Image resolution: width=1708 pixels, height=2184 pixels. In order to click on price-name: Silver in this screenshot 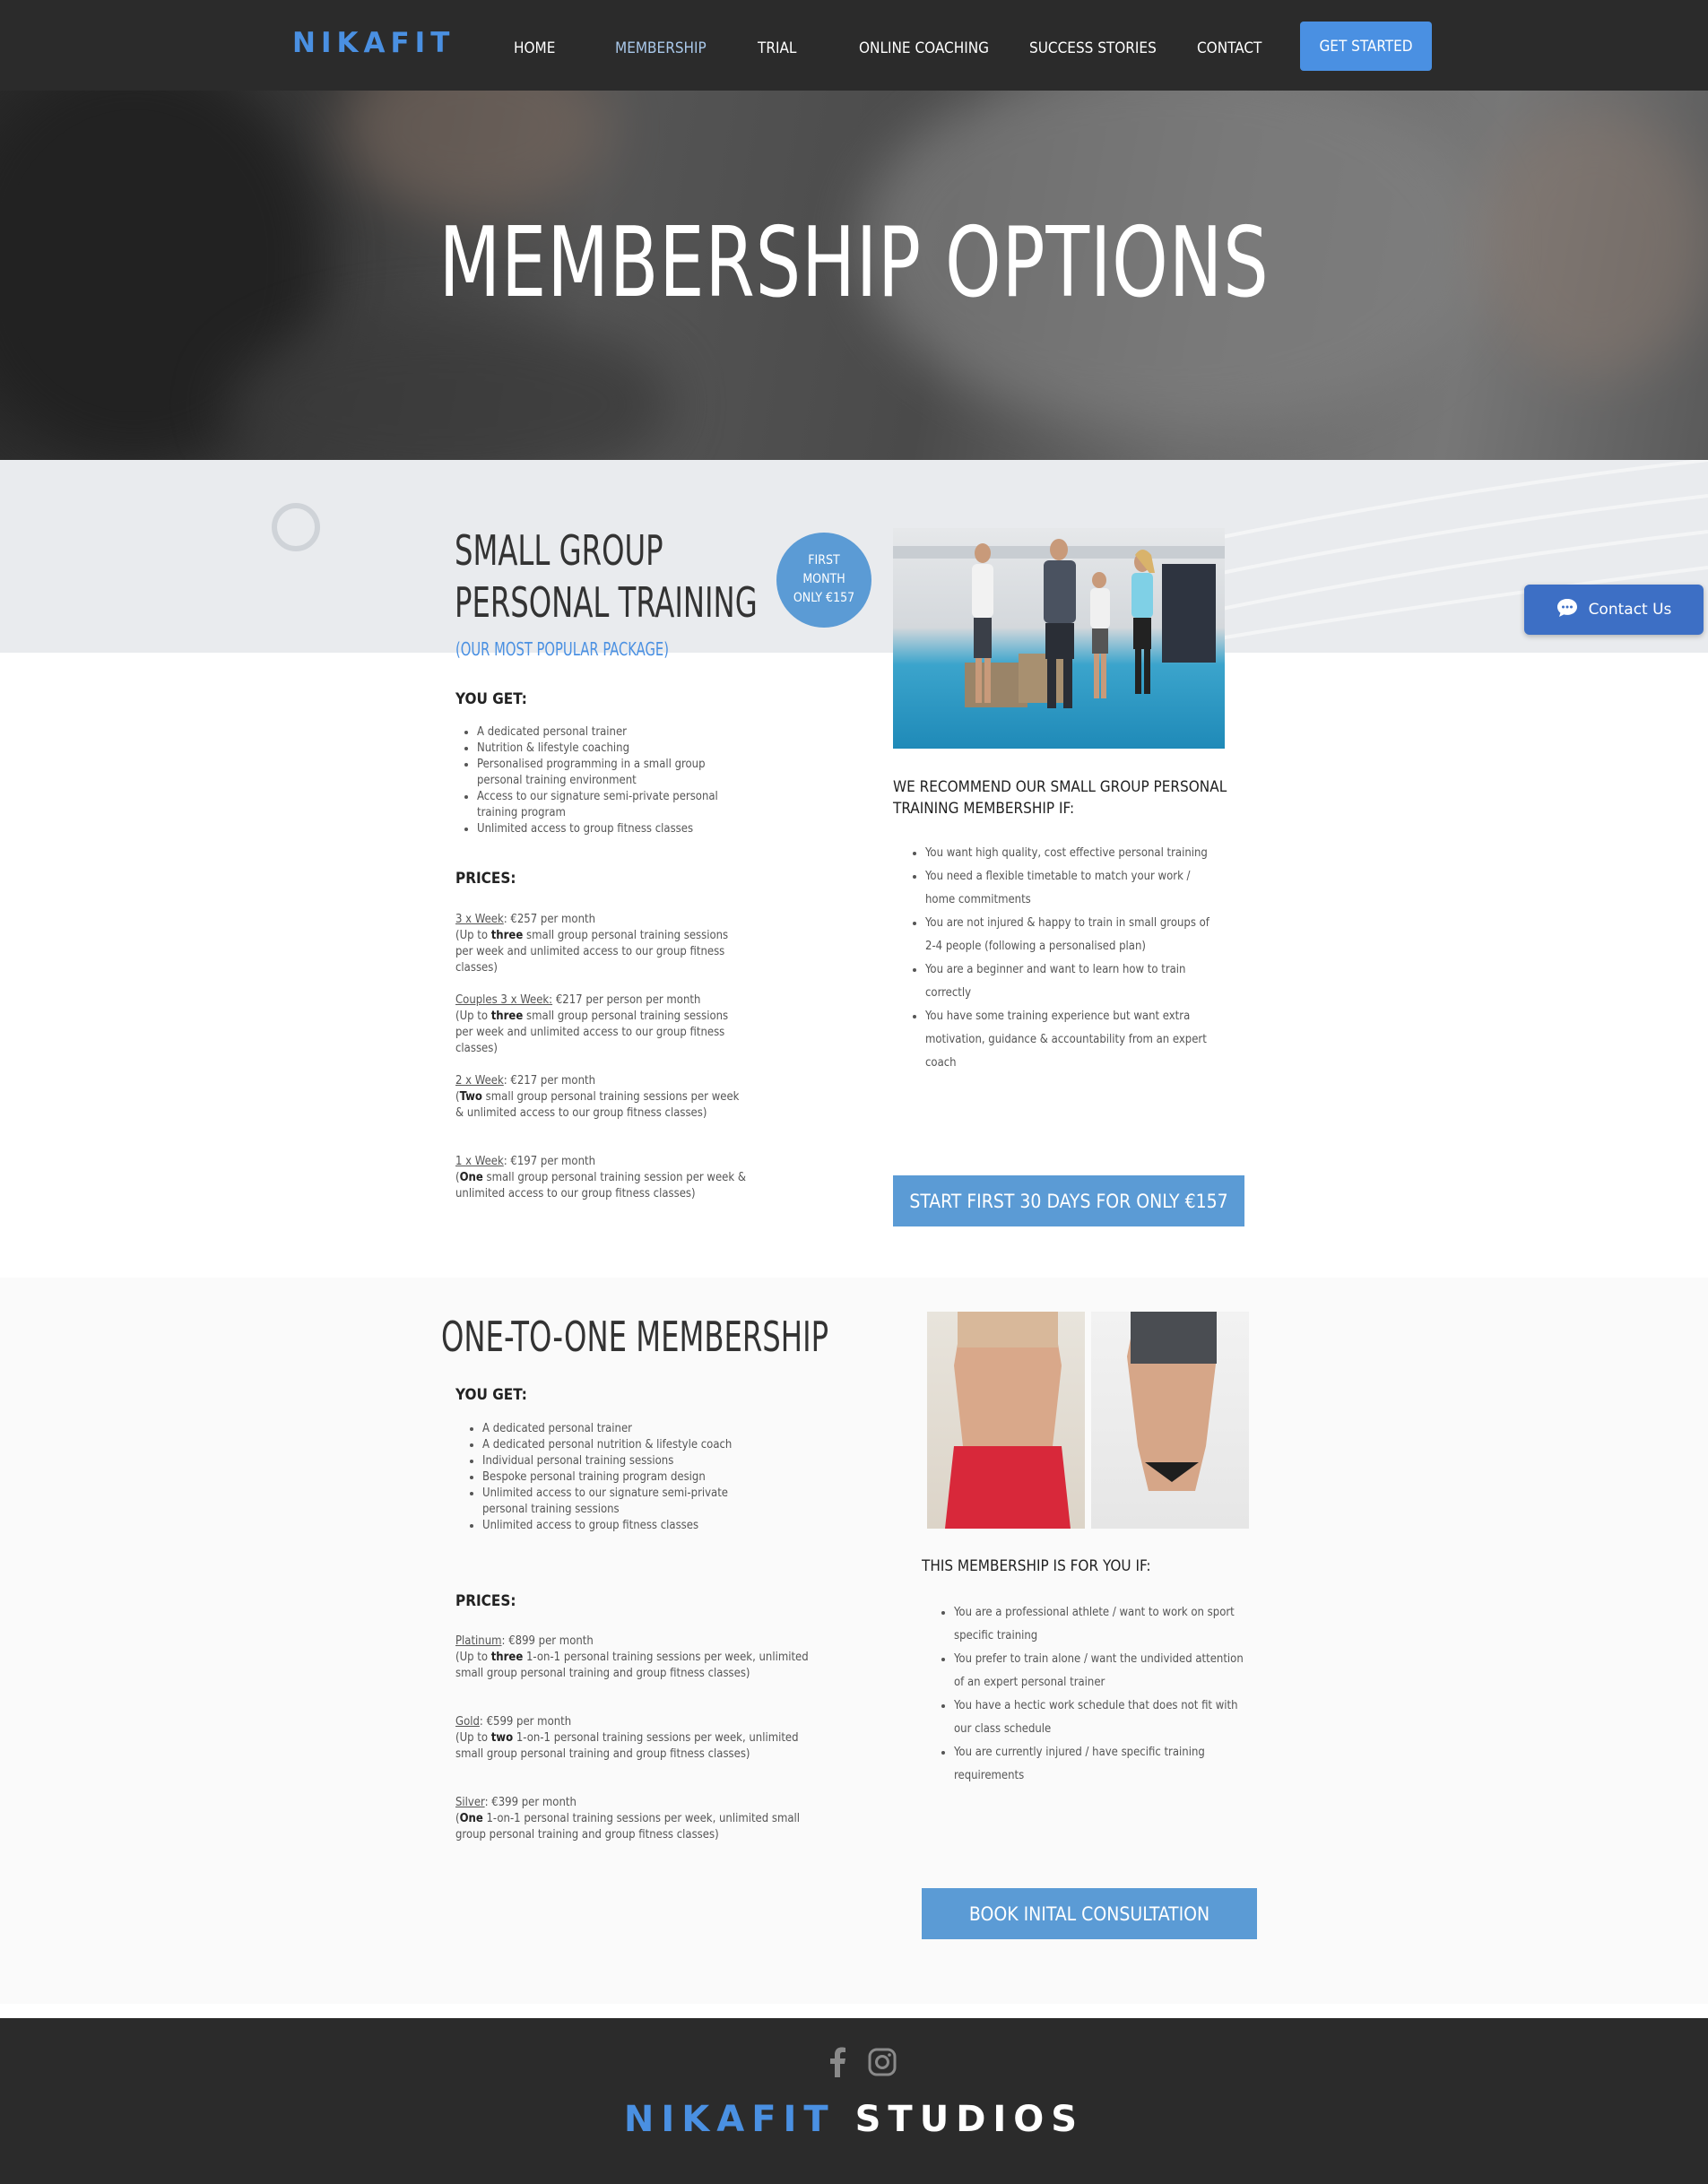, I will do `click(470, 1802)`.